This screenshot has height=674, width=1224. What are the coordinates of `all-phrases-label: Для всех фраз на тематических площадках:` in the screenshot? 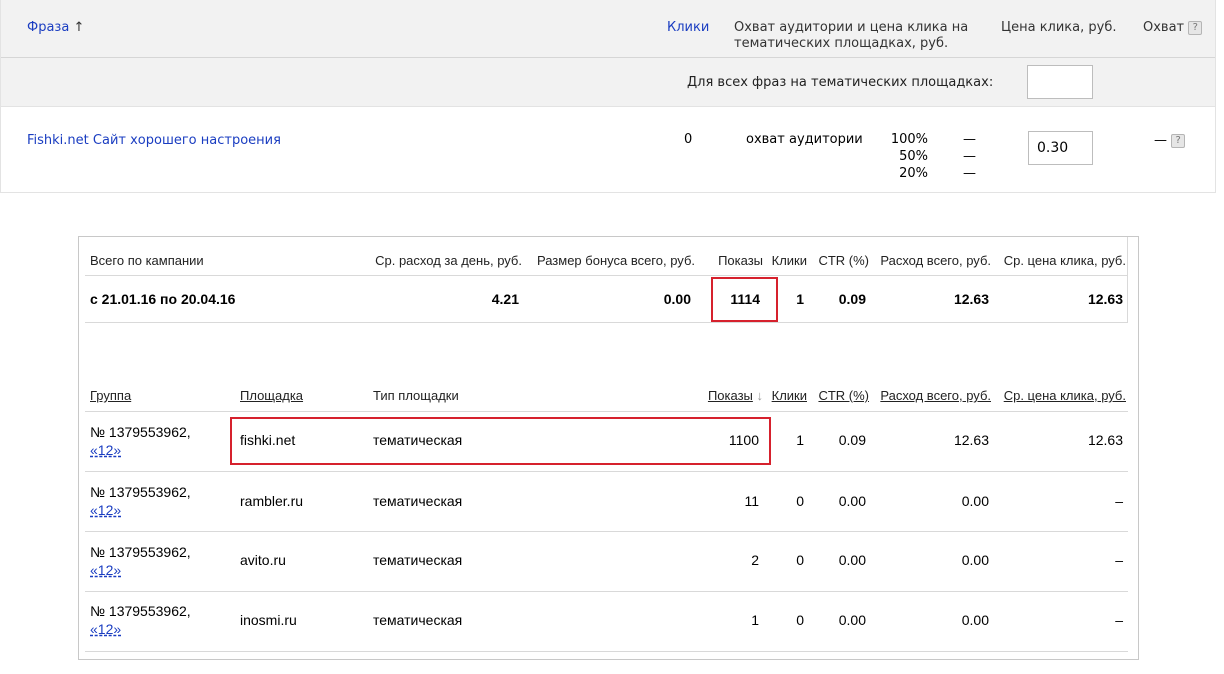 It's located at (840, 82).